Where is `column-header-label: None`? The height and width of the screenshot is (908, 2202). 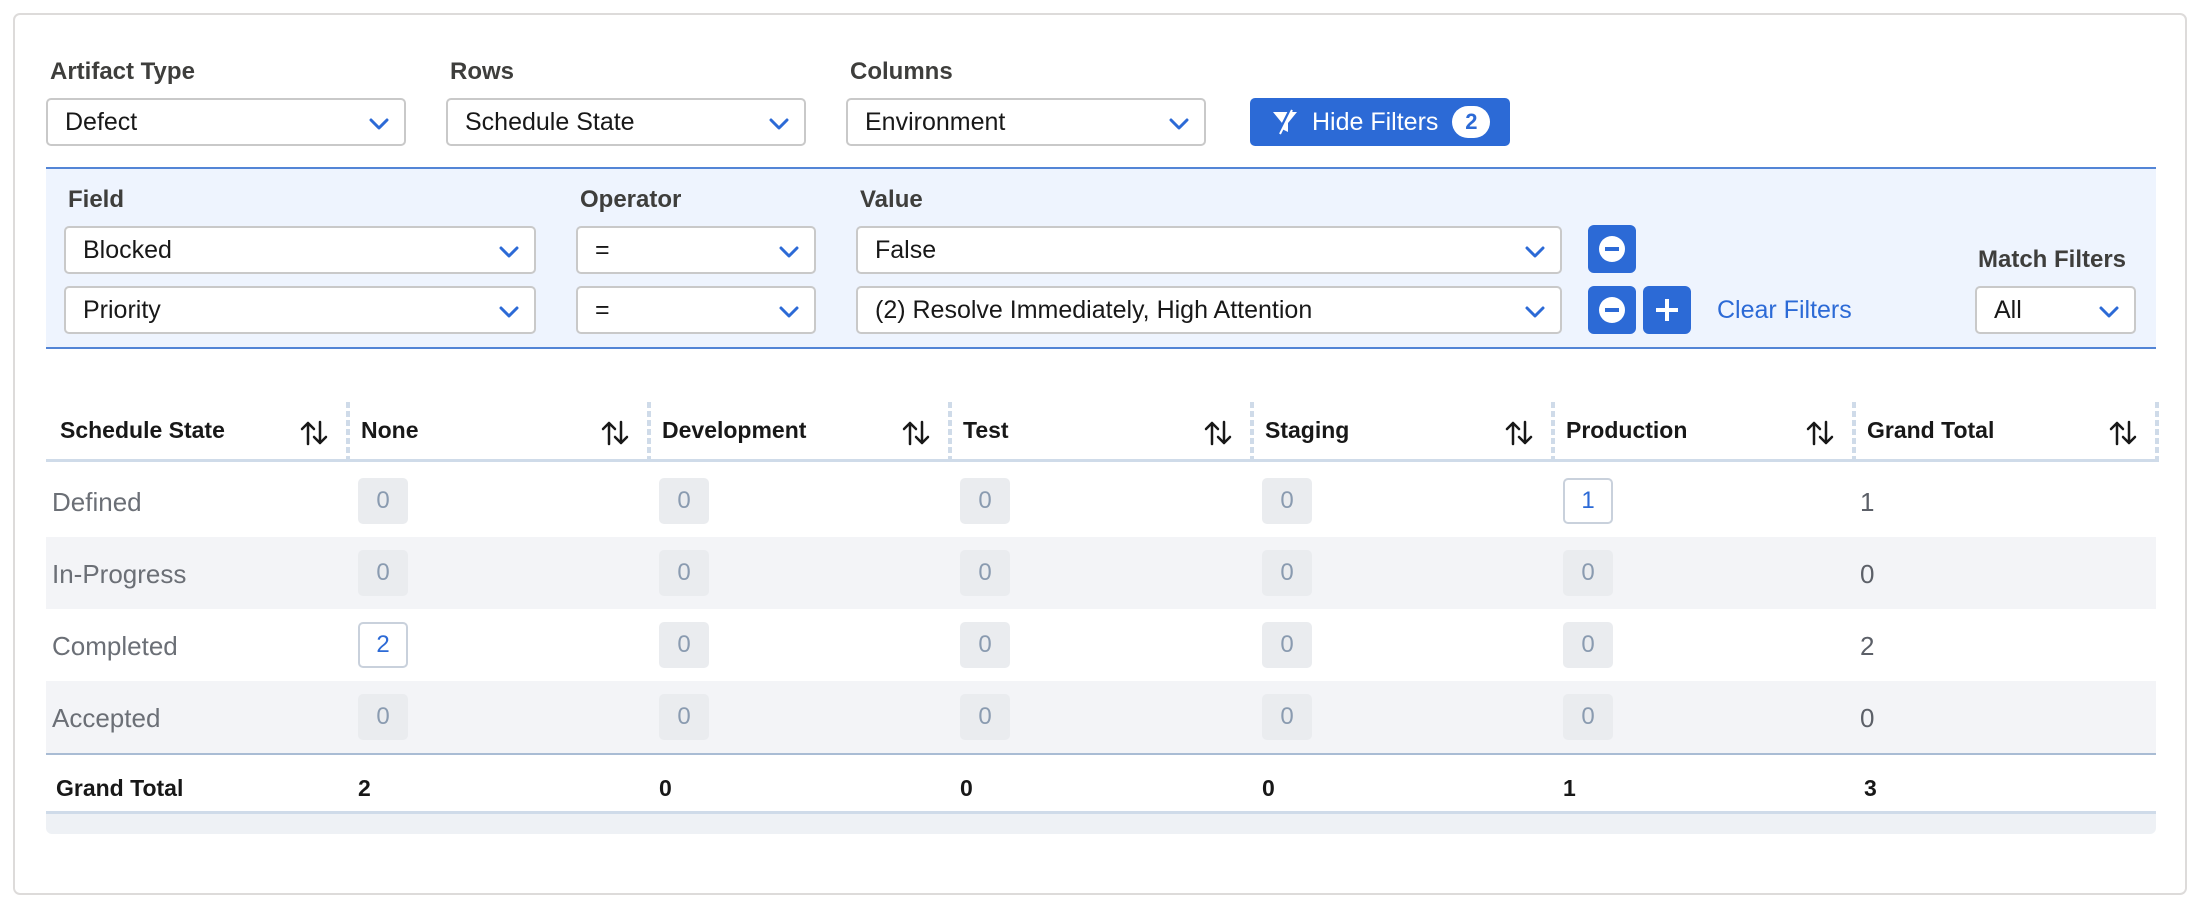 column-header-label: None is located at coordinates (390, 430).